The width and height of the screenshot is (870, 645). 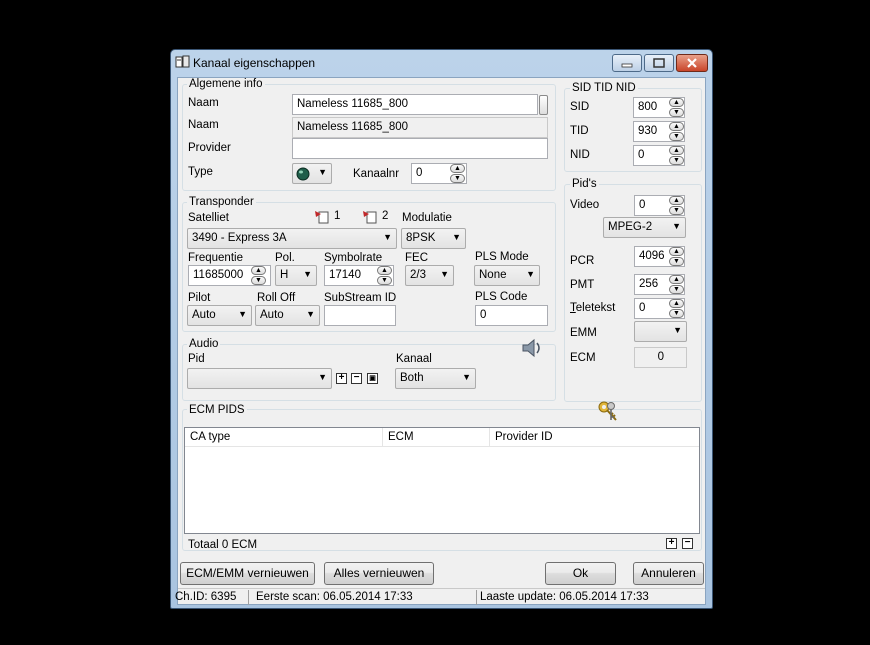 I want to click on rolloff-dropdown: Auto ▼, so click(x=287, y=315).